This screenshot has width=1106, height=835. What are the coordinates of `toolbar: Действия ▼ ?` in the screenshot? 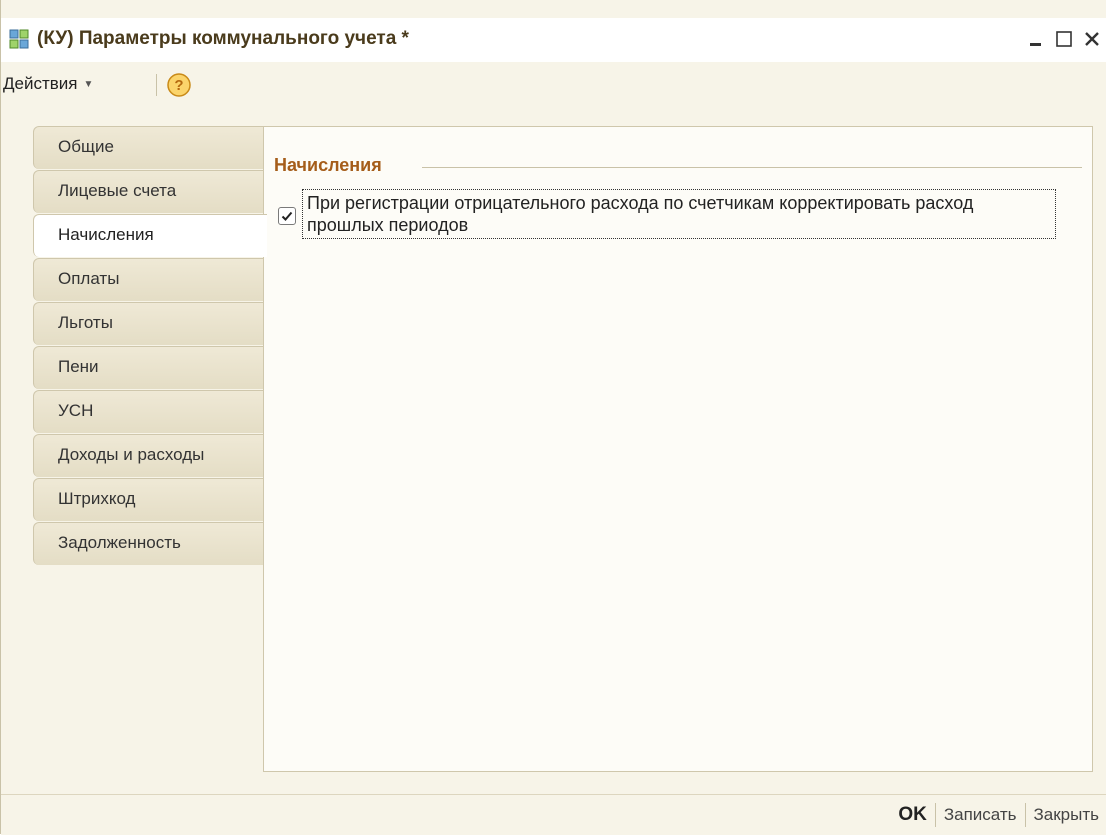 It's located at (553, 84).